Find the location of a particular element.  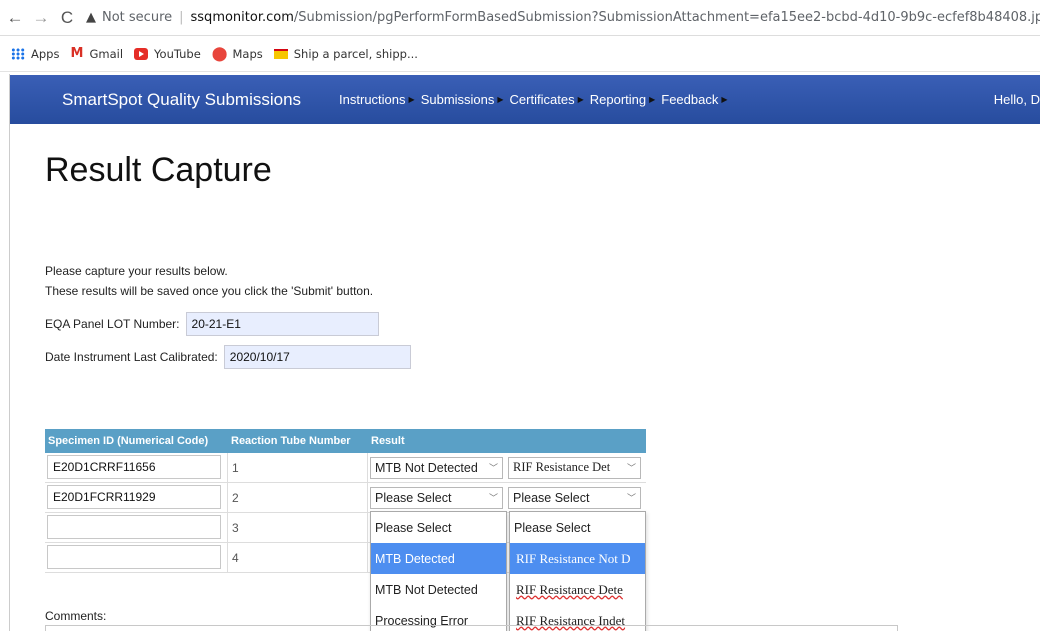

bookmark-apps: Apps is located at coordinates (35, 54).